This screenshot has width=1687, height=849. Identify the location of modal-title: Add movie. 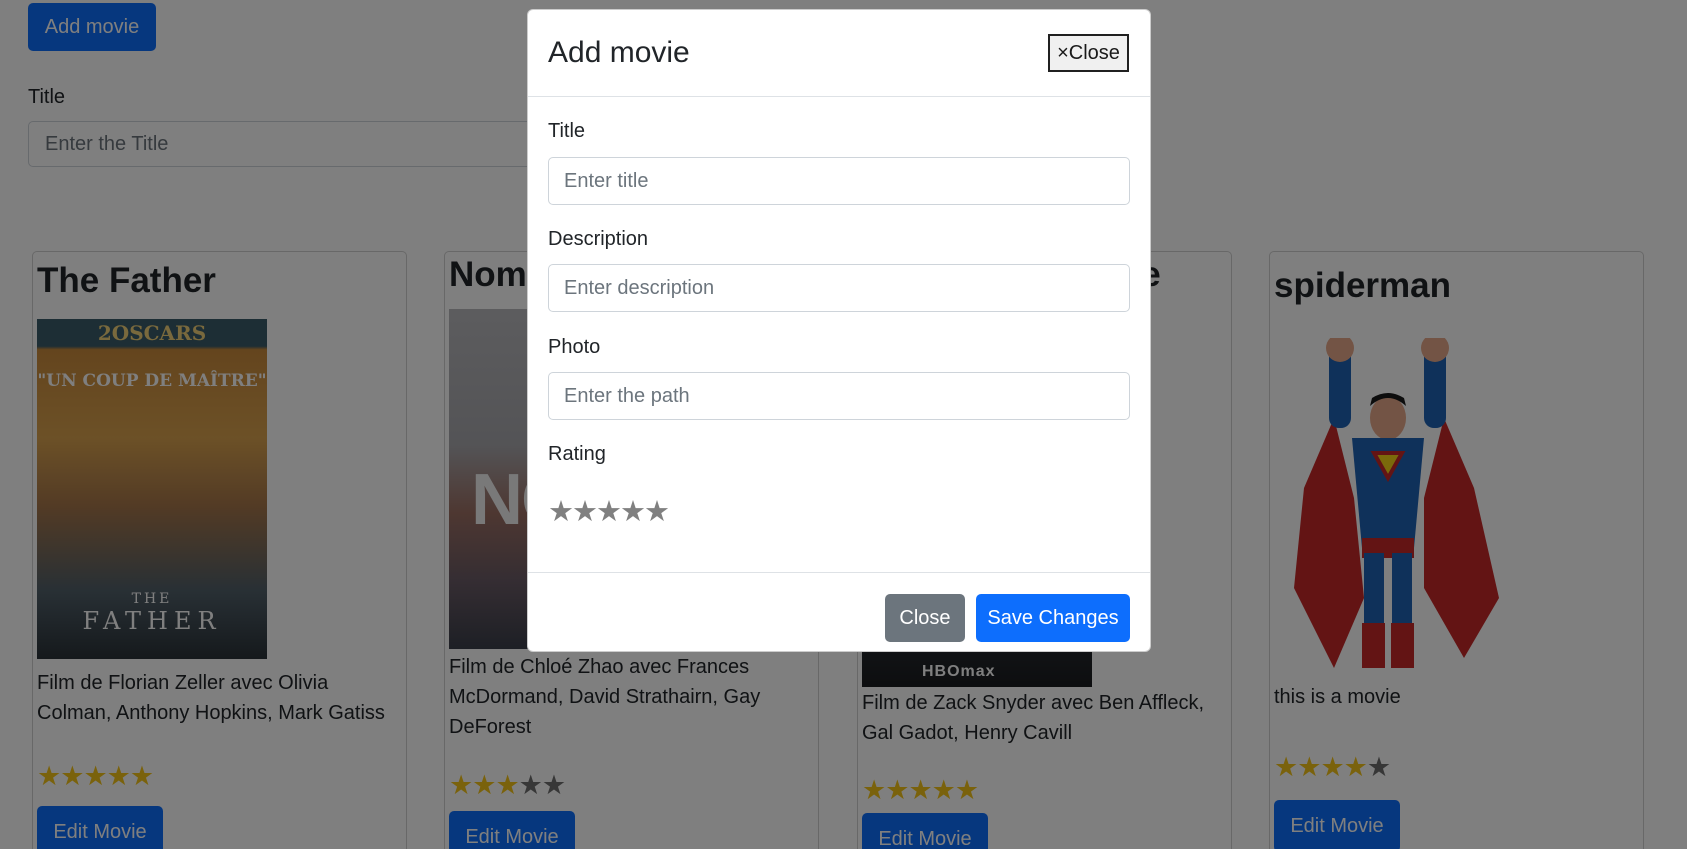
(619, 52).